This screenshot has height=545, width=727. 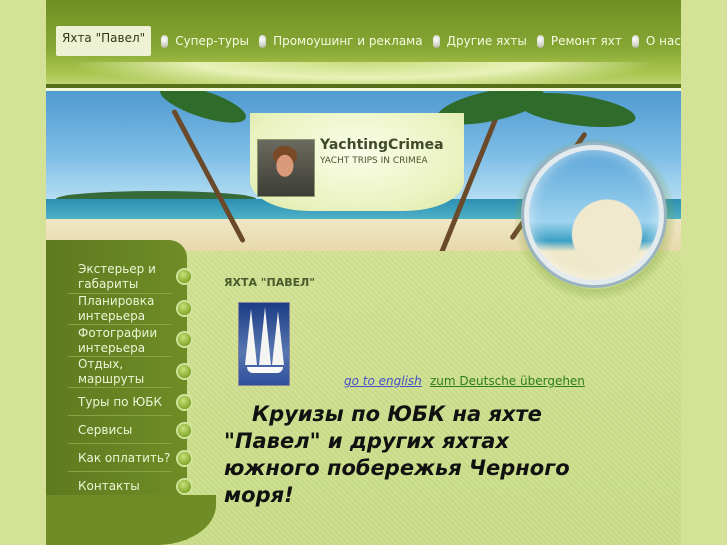 I want to click on nav-item-yacht-repair: Ремонт яхт, so click(x=586, y=41).